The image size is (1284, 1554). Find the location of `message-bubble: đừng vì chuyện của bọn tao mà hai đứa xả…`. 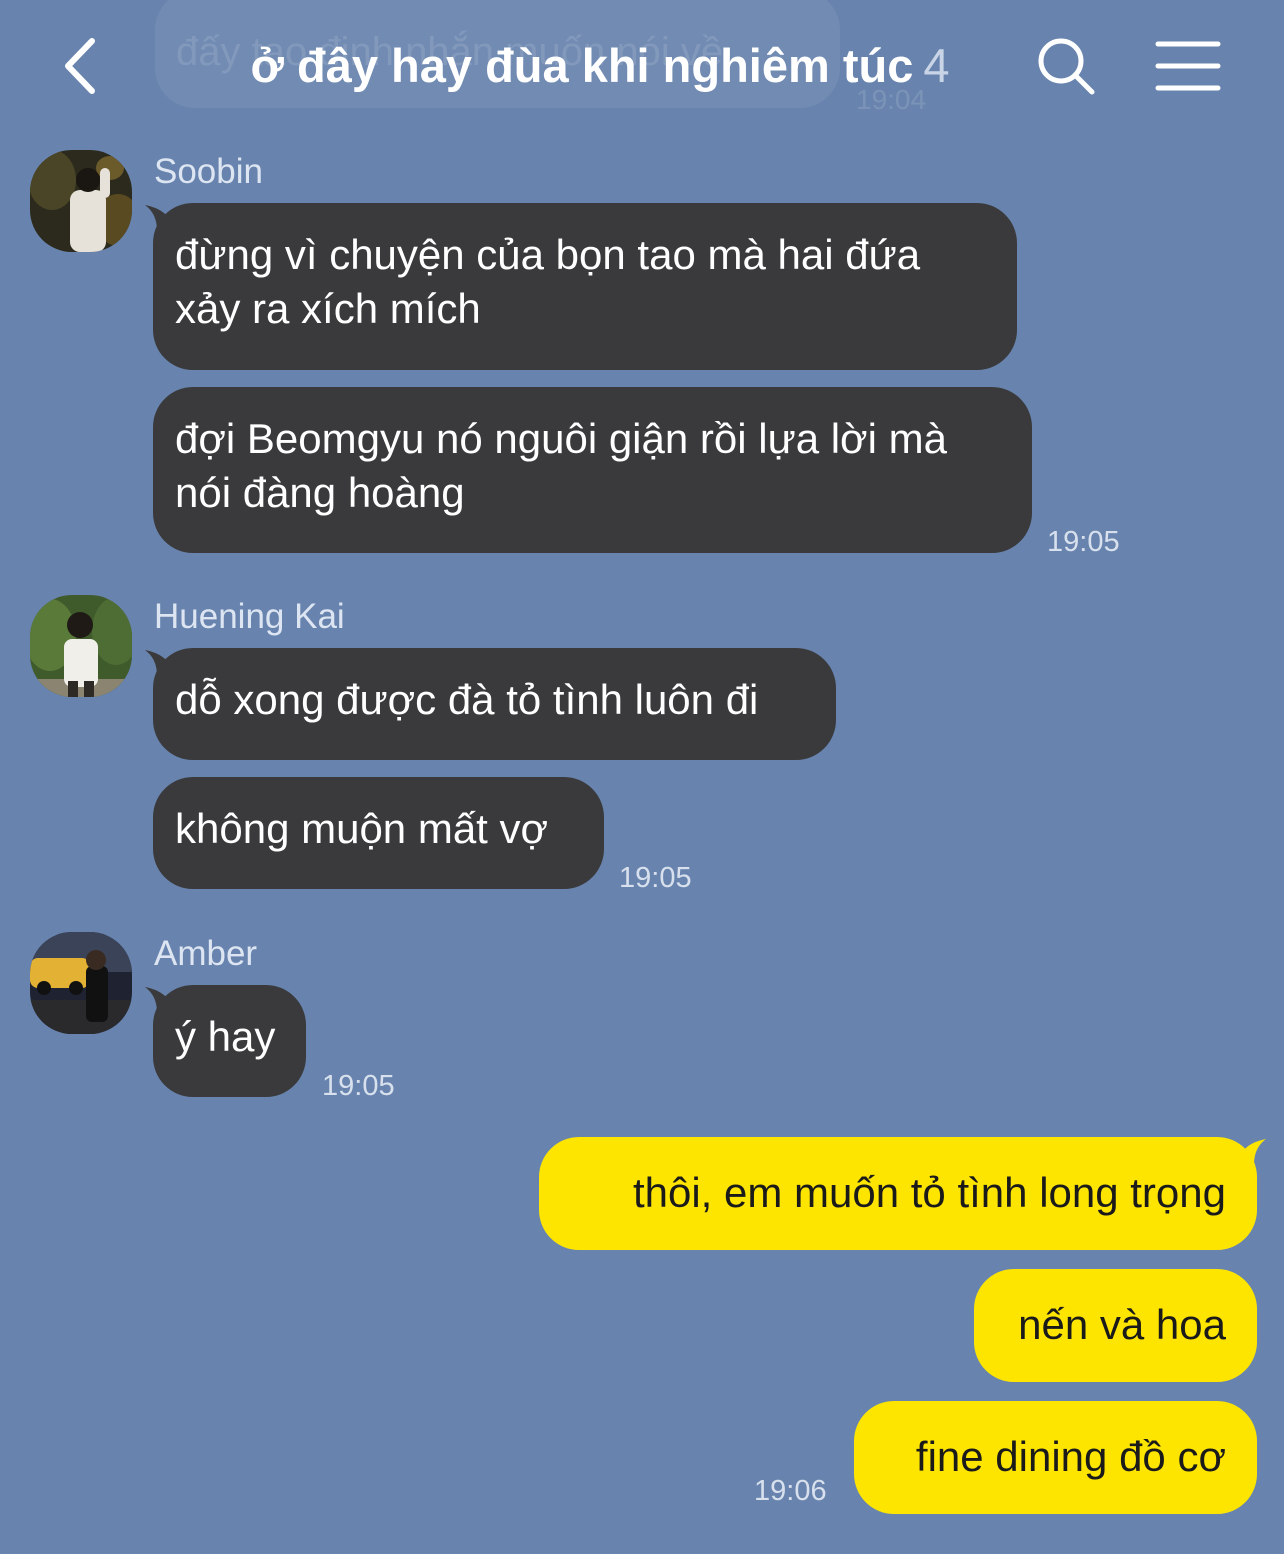

message-bubble: đừng vì chuyện của bọn tao mà hai đứa xả… is located at coordinates (585, 286).